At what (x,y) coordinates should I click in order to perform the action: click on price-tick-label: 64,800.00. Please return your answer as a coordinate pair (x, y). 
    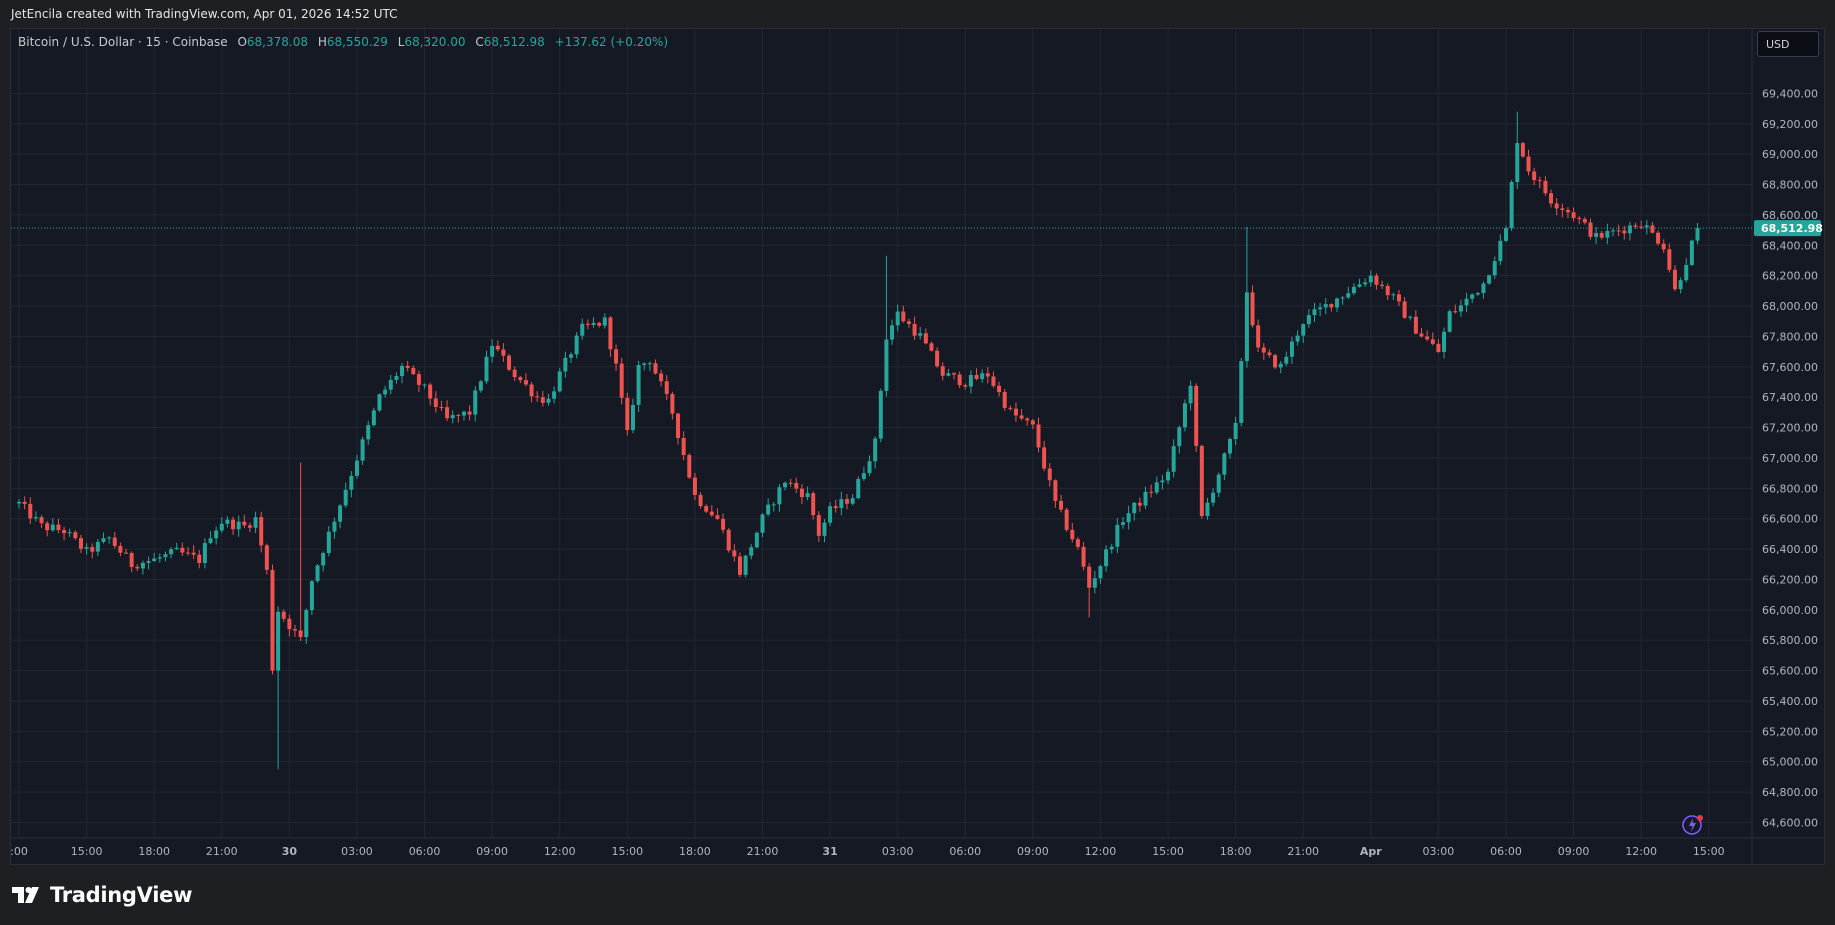
    Looking at the image, I should click on (1790, 792).